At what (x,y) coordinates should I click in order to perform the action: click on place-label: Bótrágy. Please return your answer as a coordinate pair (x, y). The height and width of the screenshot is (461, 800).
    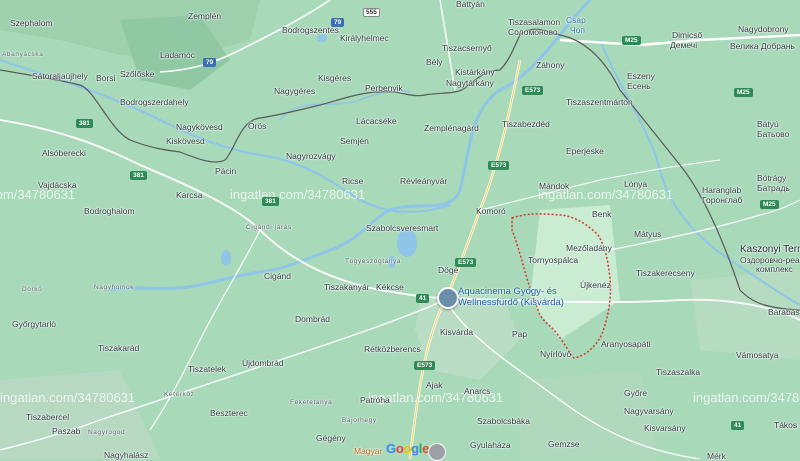
    Looking at the image, I should click on (772, 178).